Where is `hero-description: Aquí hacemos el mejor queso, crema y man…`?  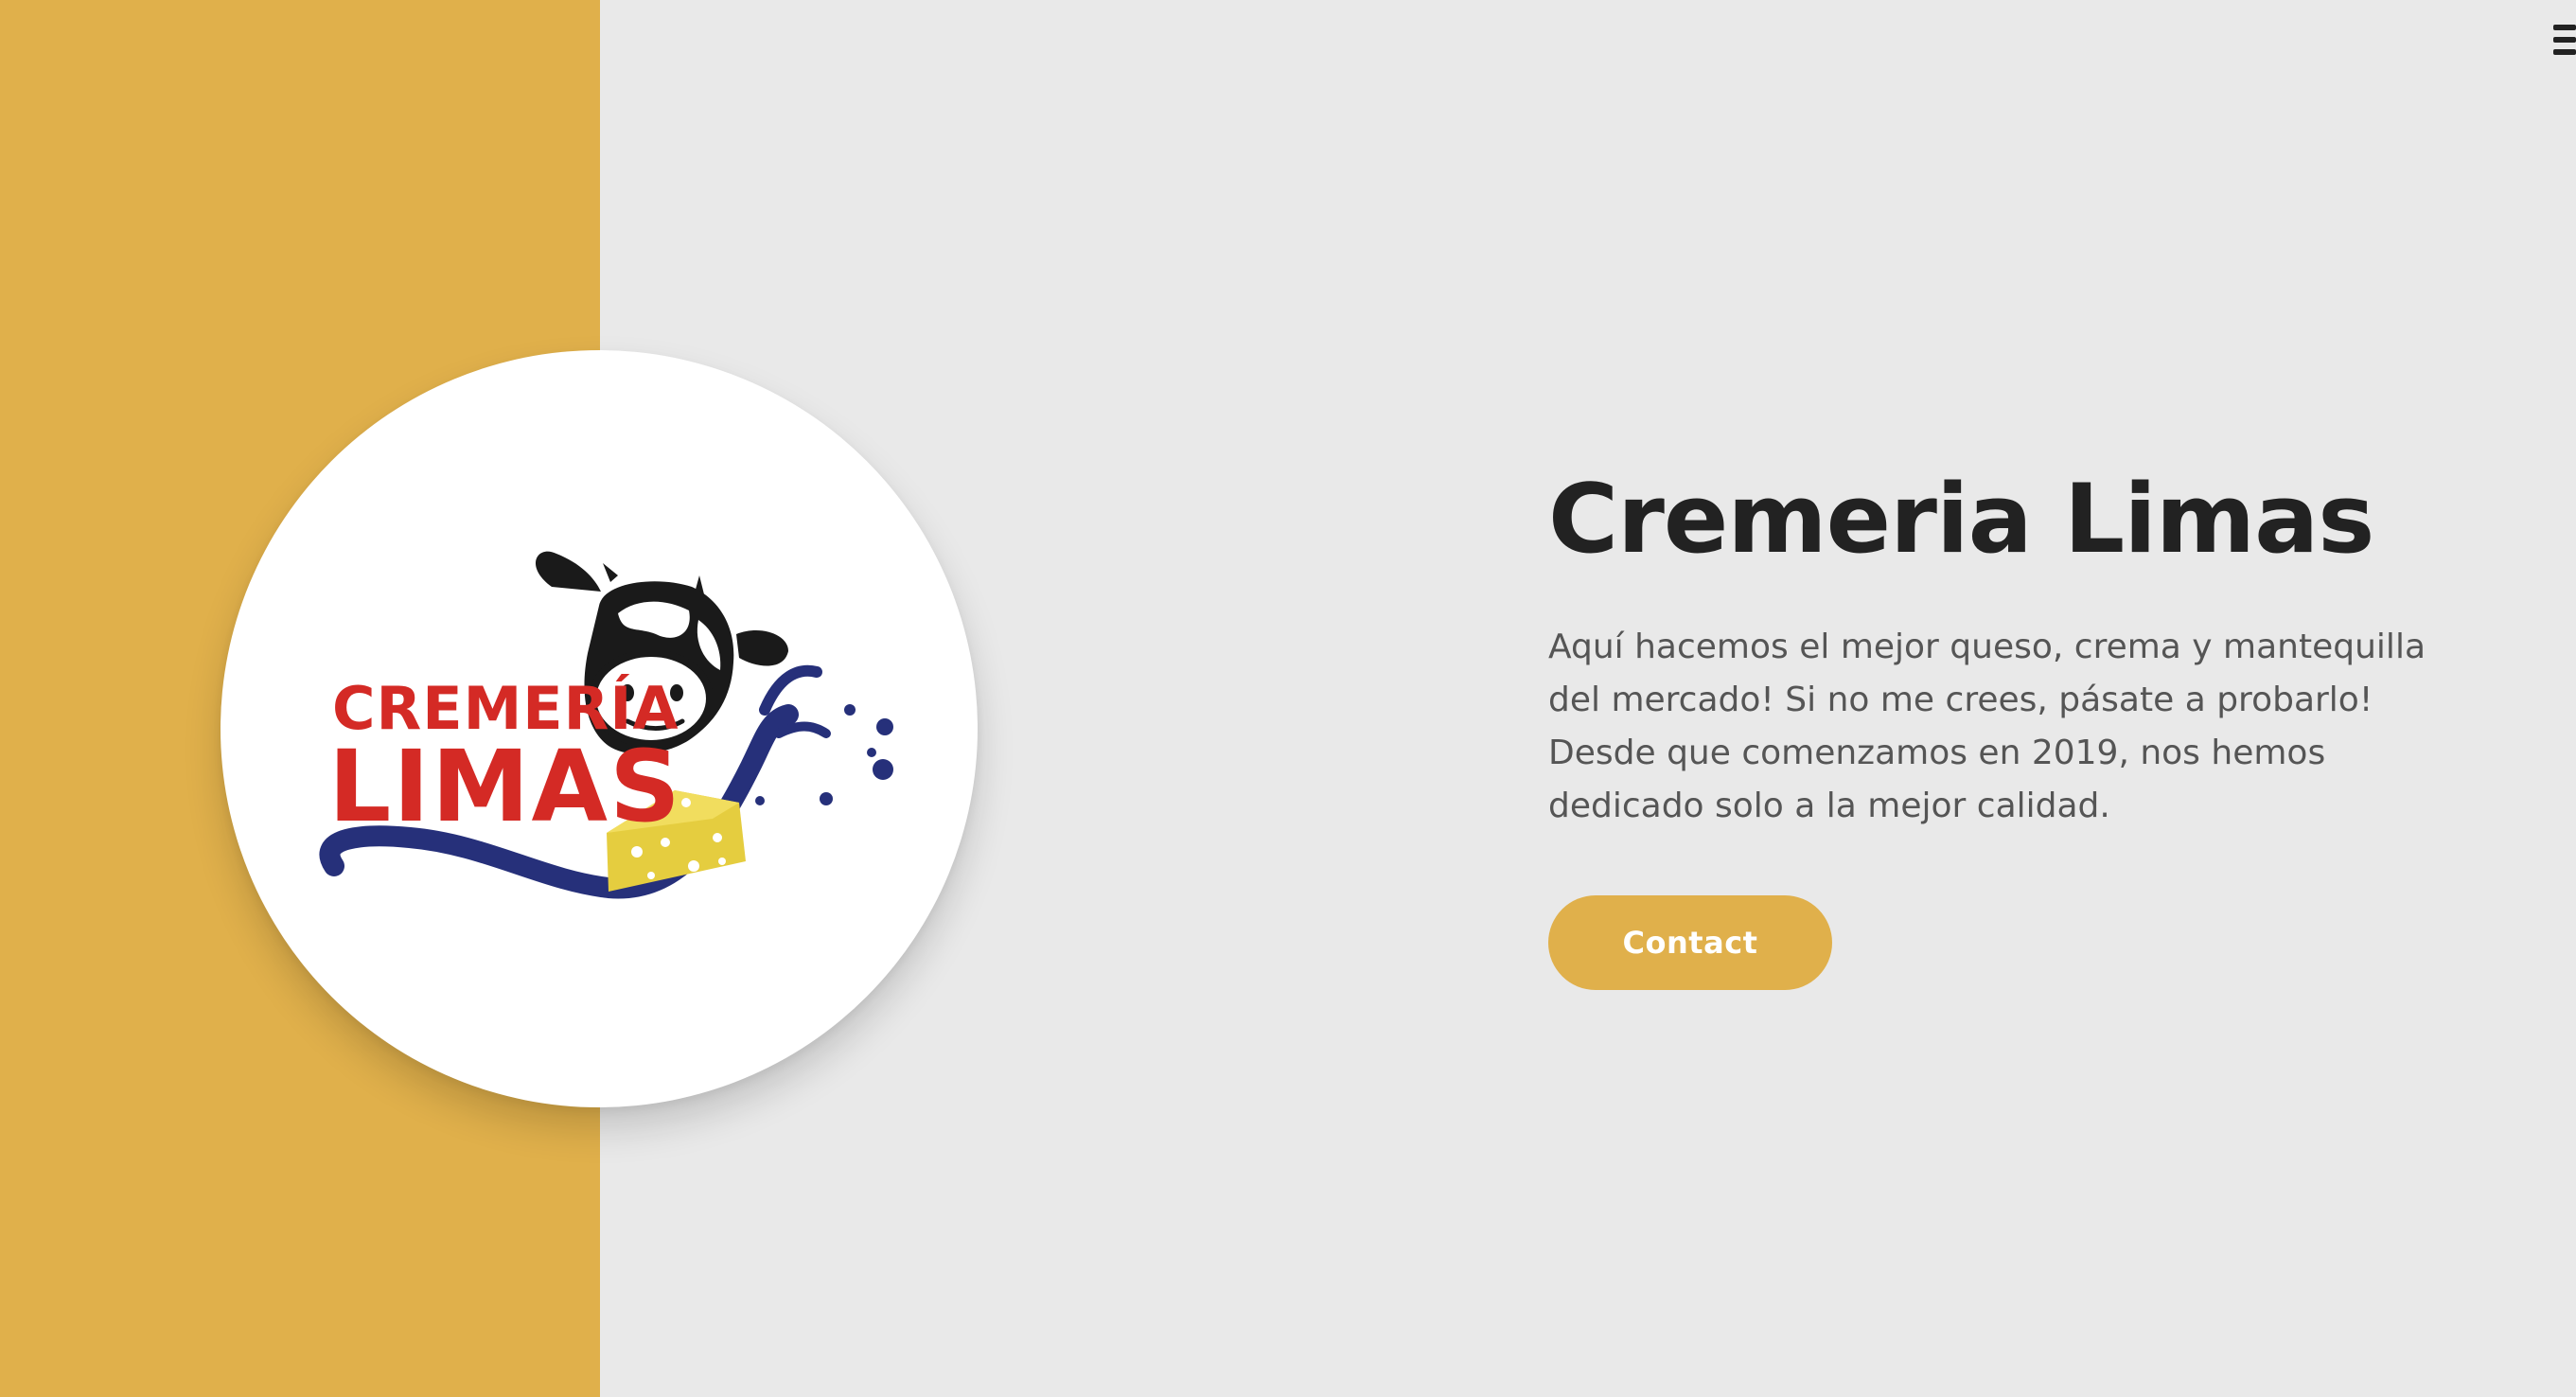 hero-description: Aquí hacemos el mejor queso, crema y man… is located at coordinates (1987, 726).